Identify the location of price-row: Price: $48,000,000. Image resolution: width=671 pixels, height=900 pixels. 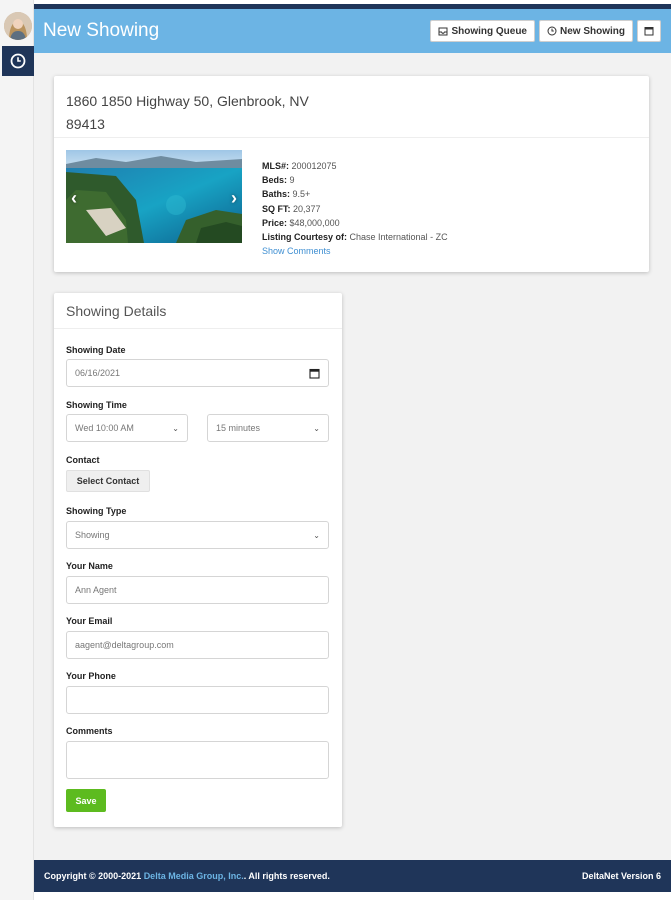
(355, 223).